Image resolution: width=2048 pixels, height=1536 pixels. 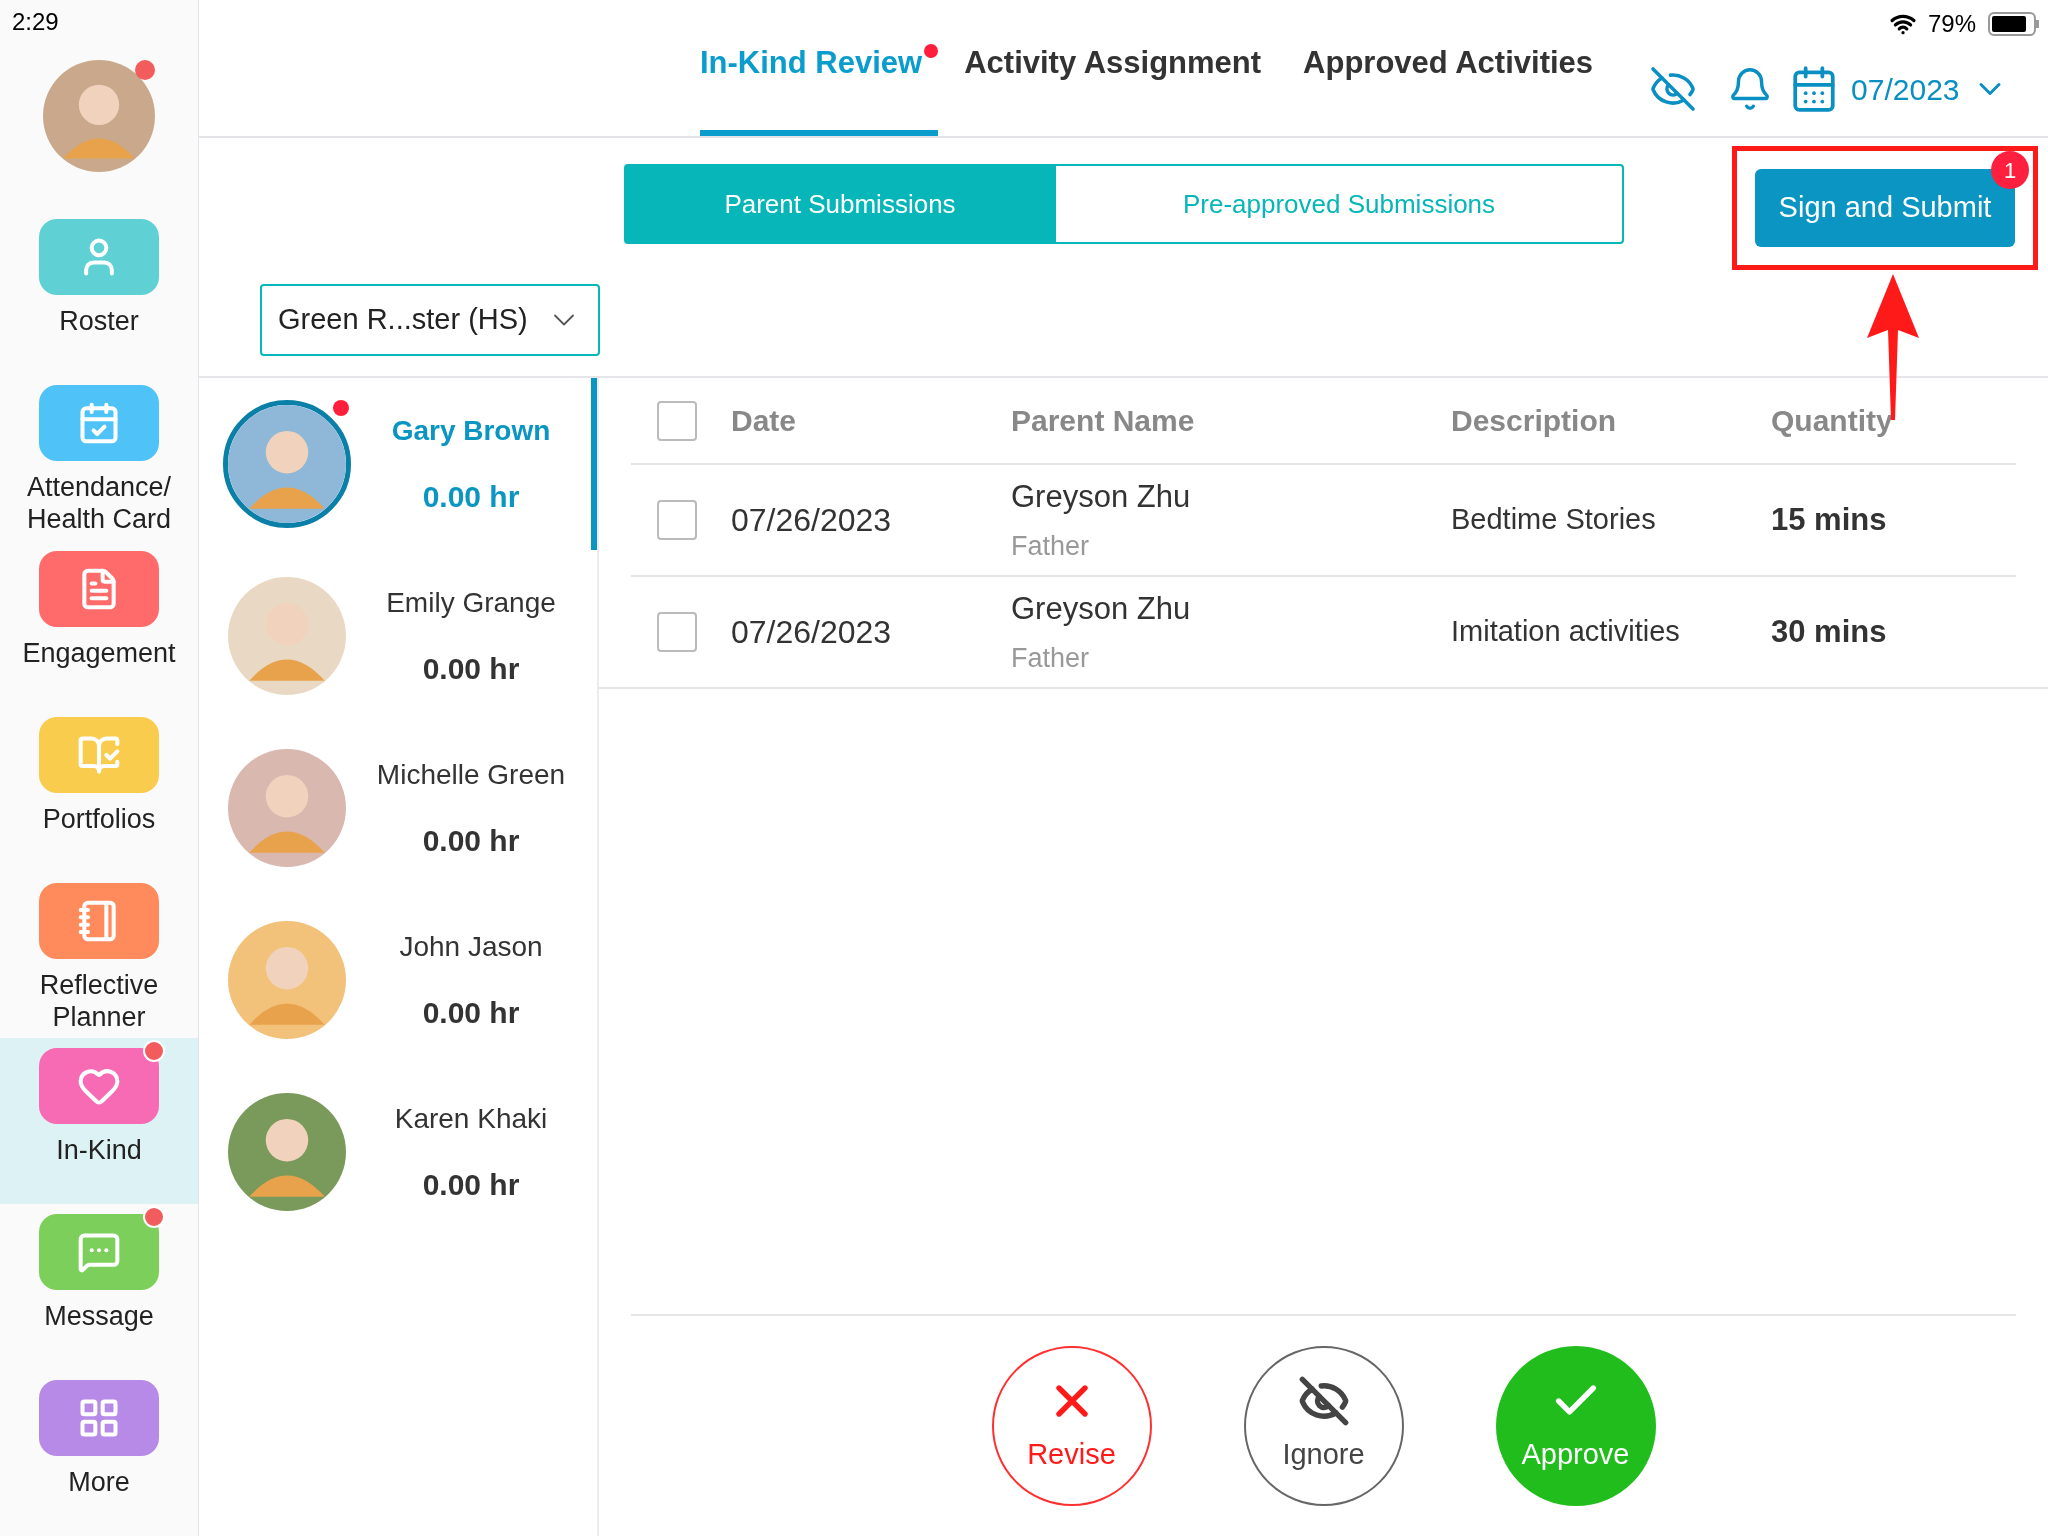 I want to click on nav-tab: Approved Activities, so click(x=1456, y=87).